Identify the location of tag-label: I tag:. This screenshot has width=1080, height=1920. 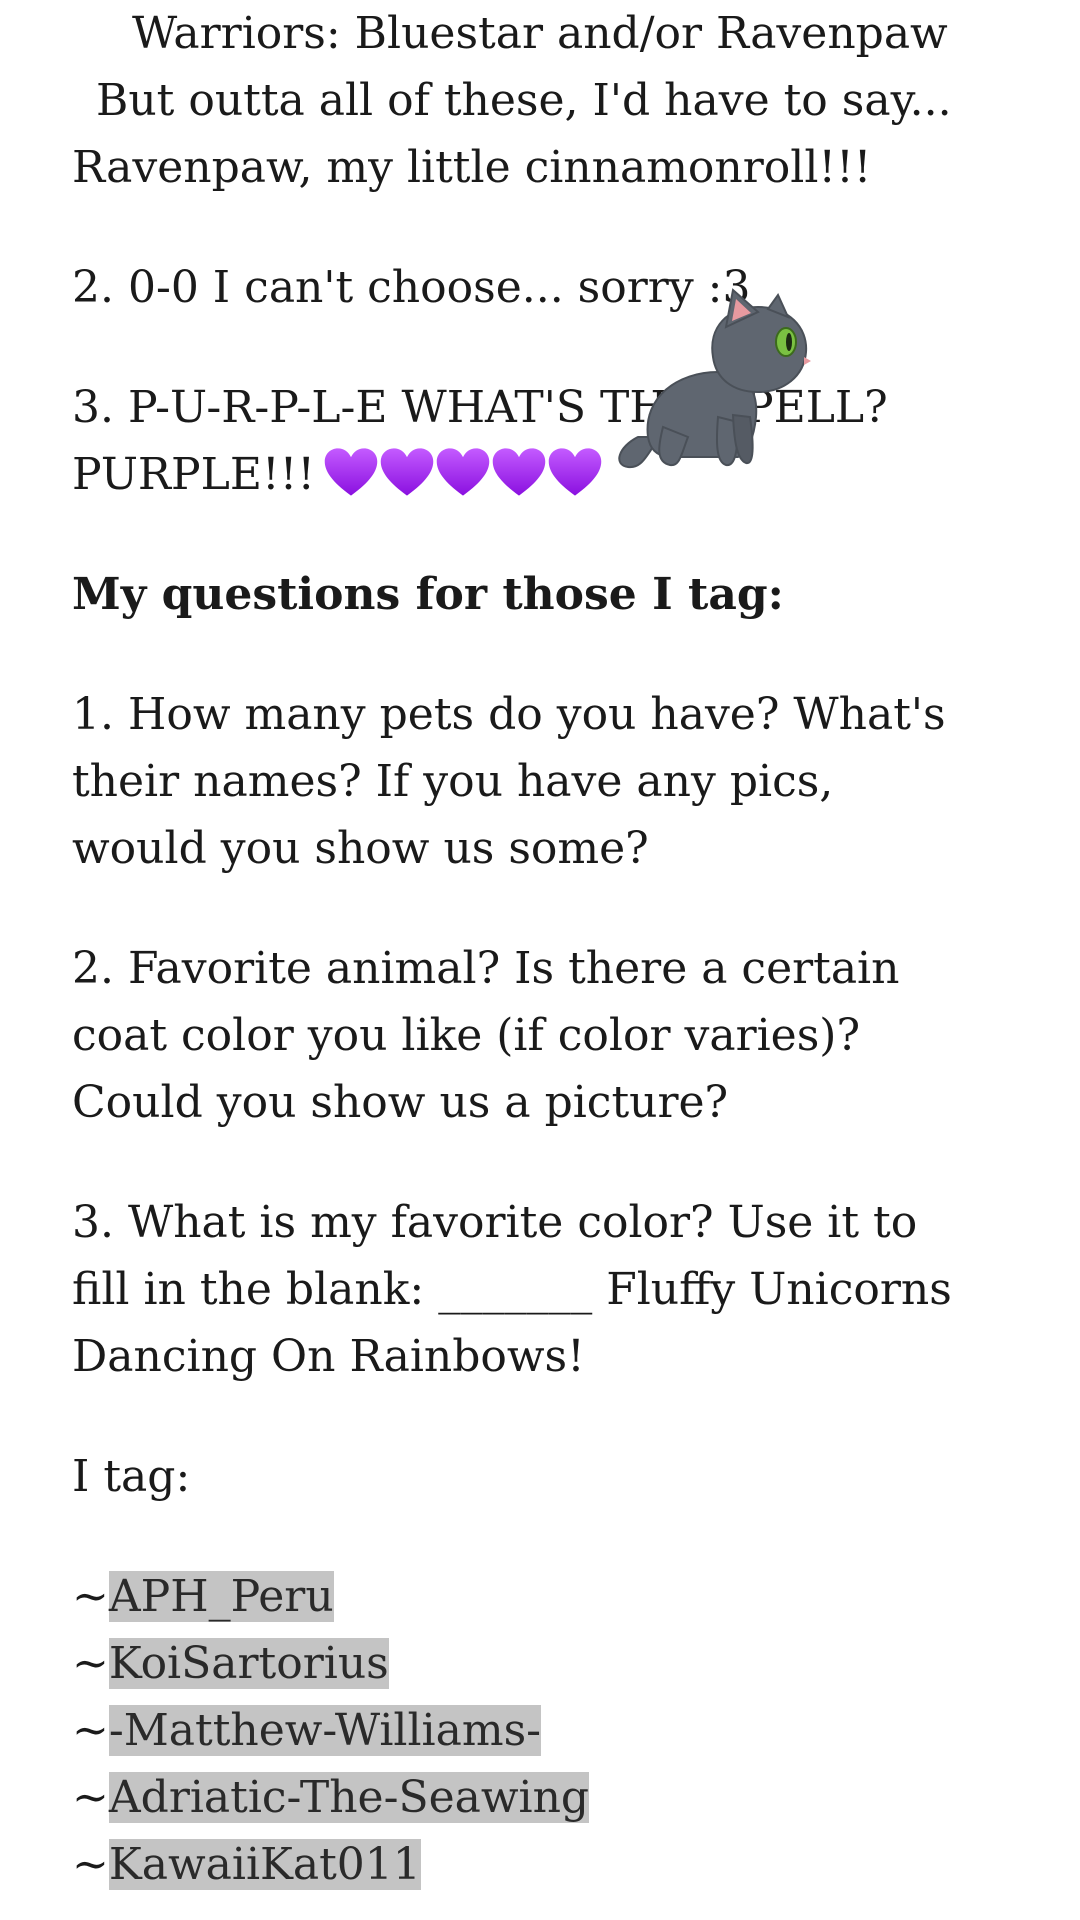
(131, 1476).